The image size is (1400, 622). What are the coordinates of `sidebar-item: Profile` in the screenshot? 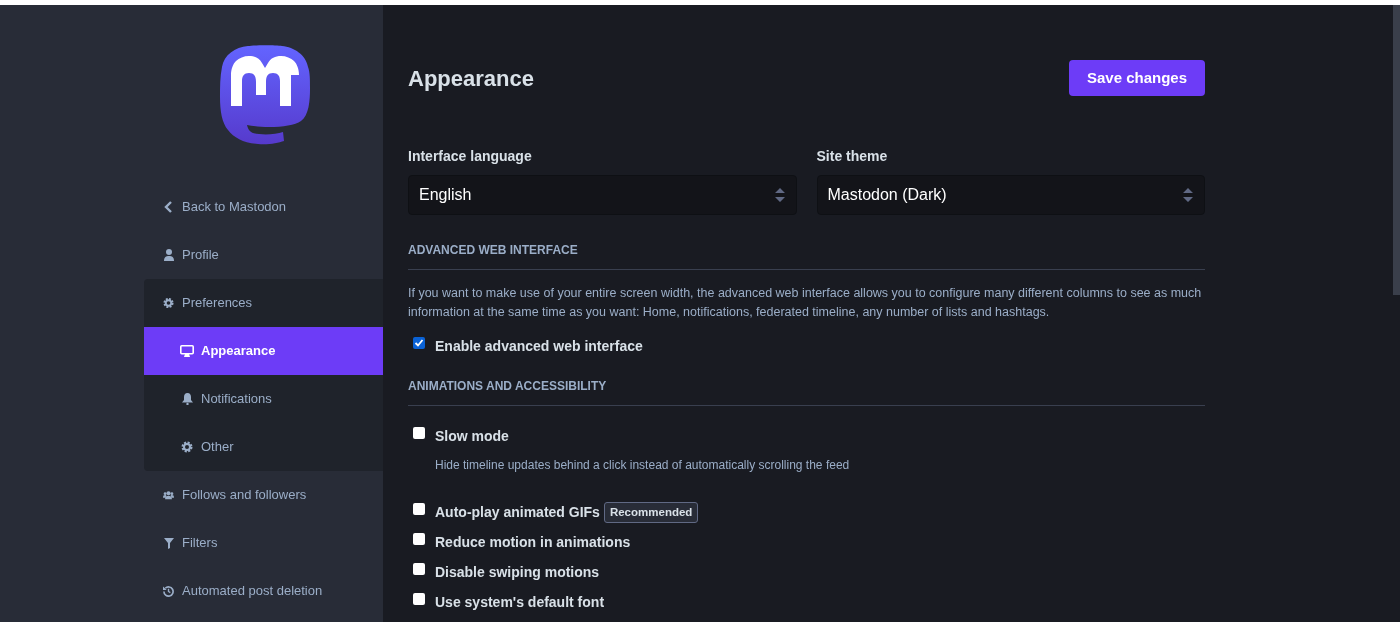 It's located at (263, 255).